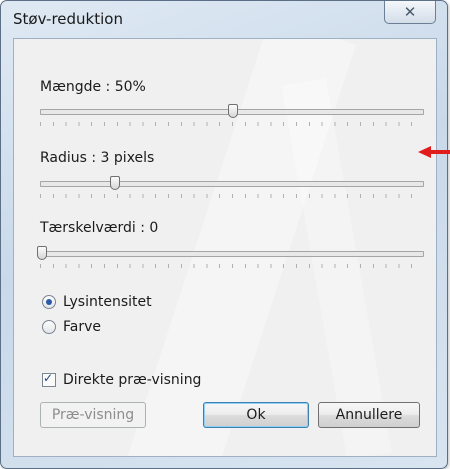  I want to click on preview-button: Præ-visning, so click(93, 415).